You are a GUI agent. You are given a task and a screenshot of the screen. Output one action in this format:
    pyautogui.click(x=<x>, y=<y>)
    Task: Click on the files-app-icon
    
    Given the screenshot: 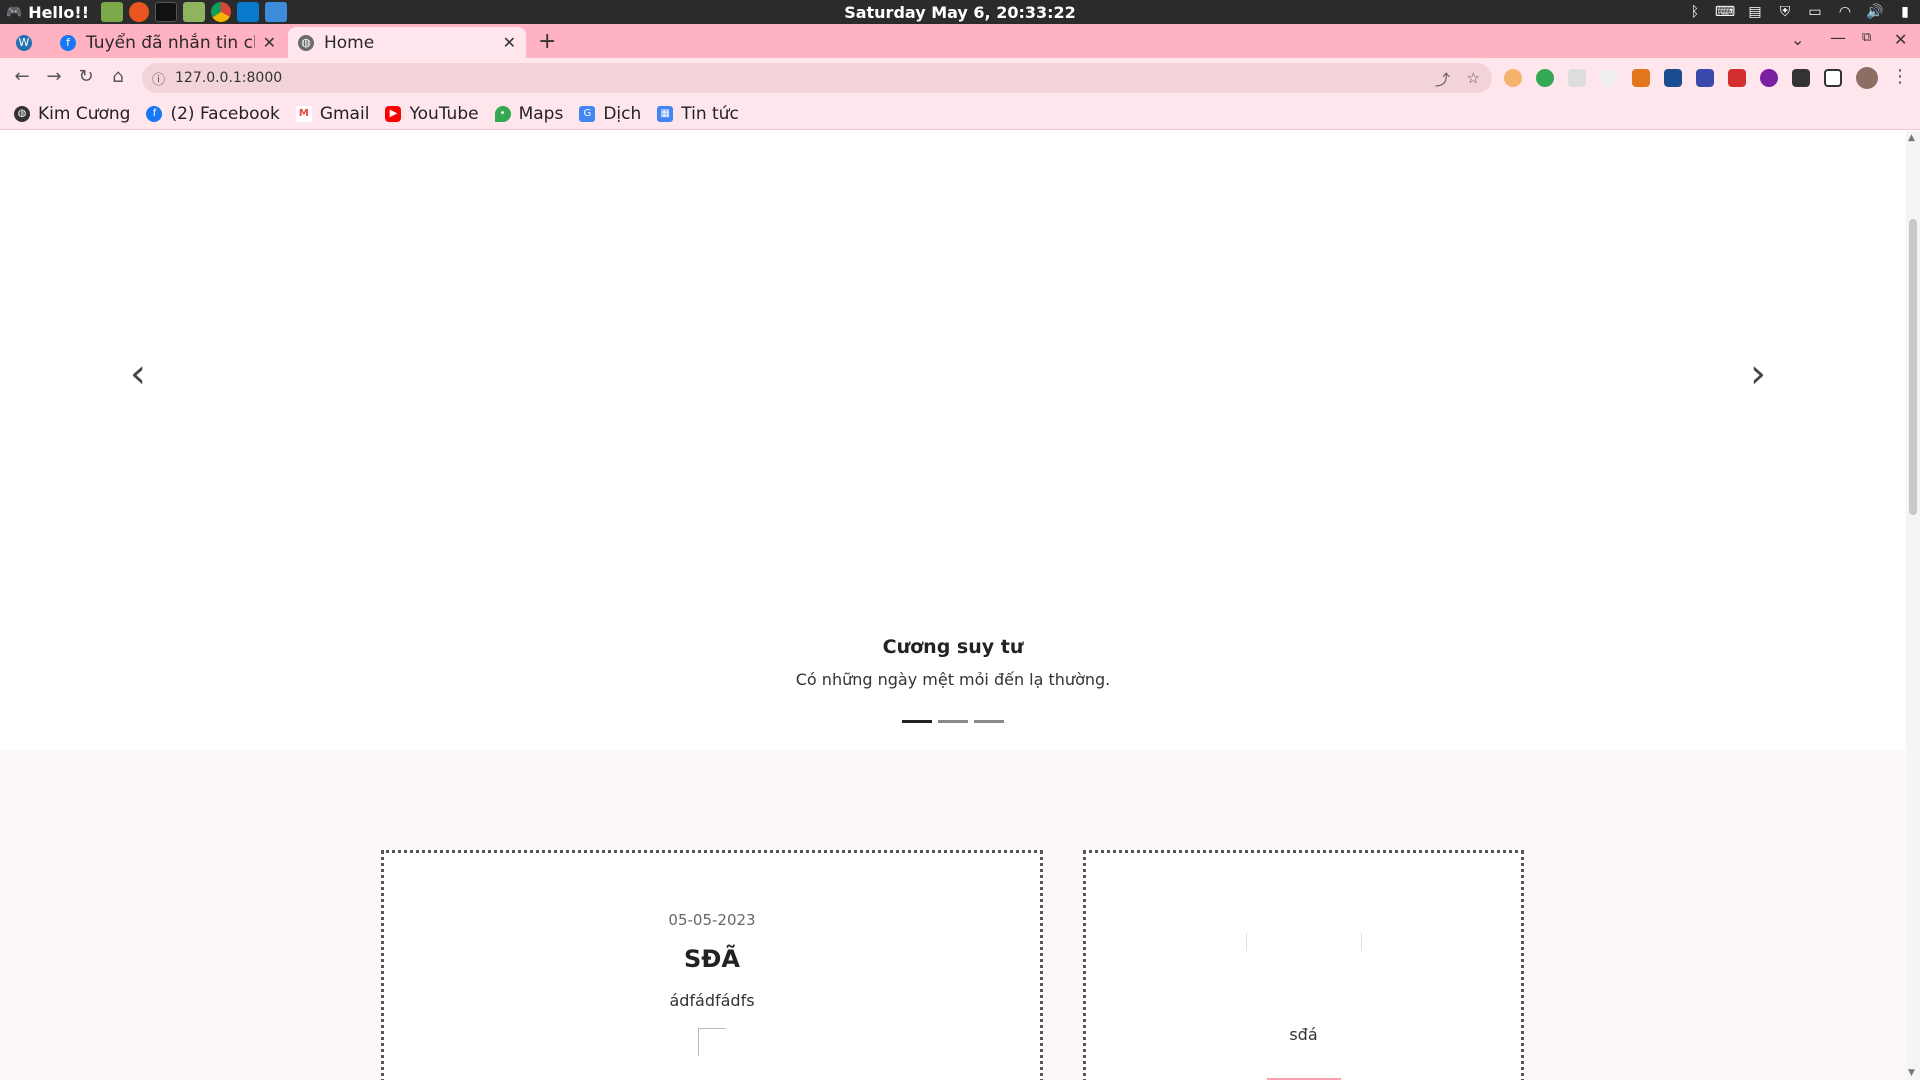 What is the action you would take?
    pyautogui.click(x=111, y=12)
    